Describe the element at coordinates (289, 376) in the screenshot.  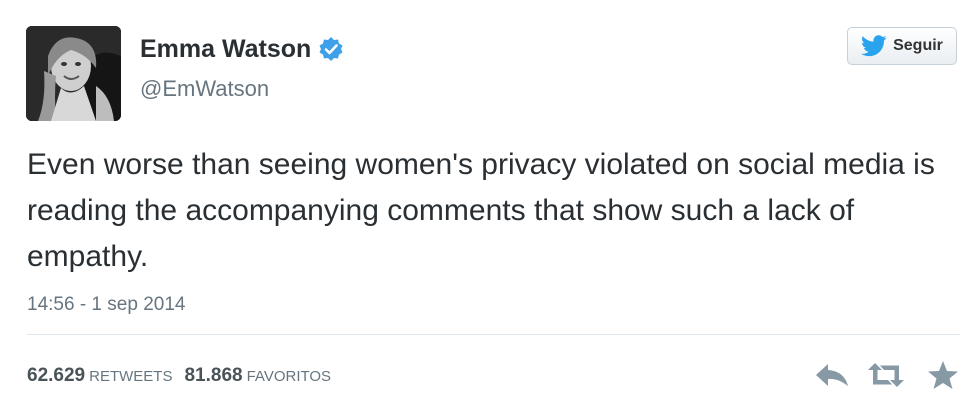
I see `favorites-label: FAVORITOS` at that location.